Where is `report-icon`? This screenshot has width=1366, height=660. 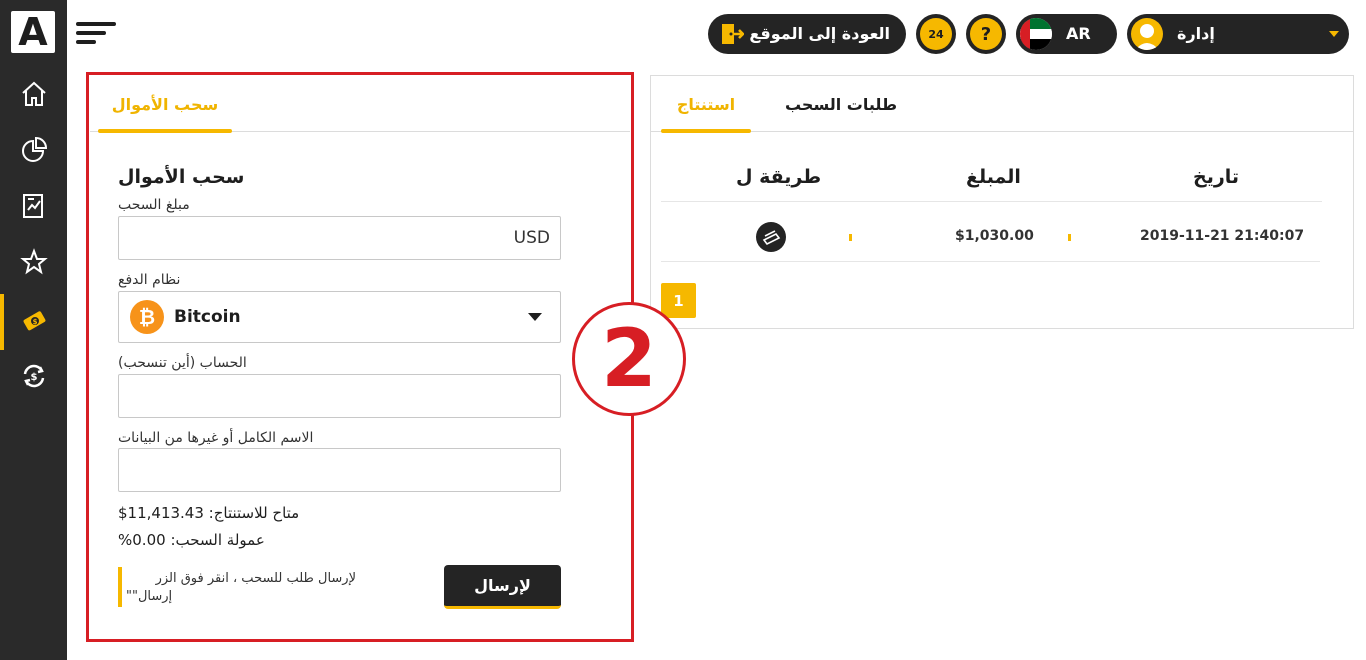
report-icon is located at coordinates (34, 208).